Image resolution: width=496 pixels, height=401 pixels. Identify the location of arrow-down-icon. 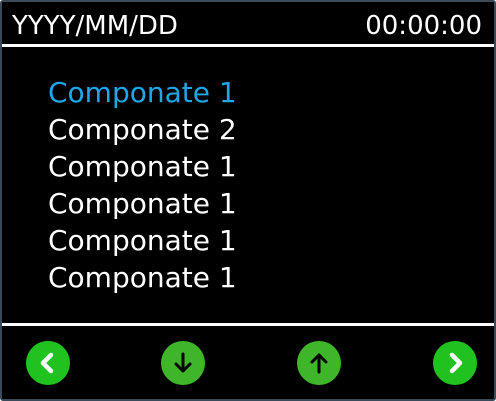
(183, 363).